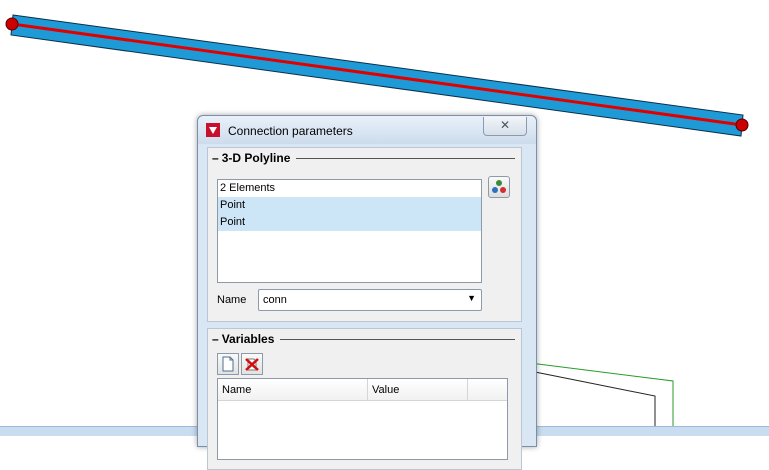 Image resolution: width=769 pixels, height=470 pixels. I want to click on app-icon, so click(213, 130).